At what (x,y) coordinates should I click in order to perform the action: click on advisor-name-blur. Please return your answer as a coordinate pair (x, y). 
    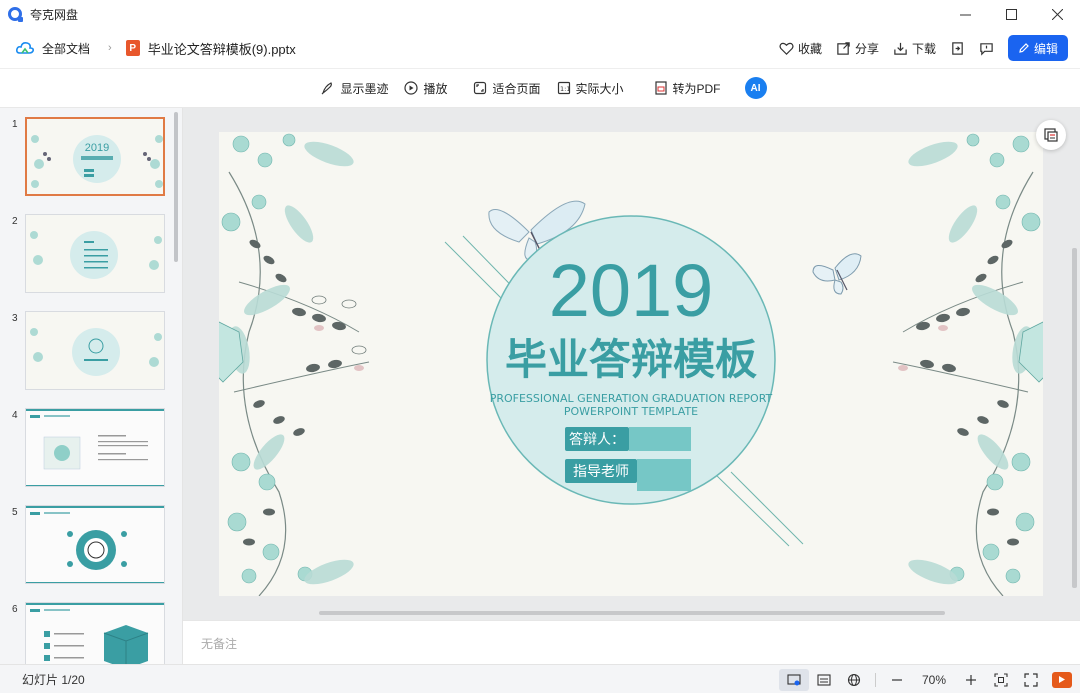
    Looking at the image, I should click on (664, 475).